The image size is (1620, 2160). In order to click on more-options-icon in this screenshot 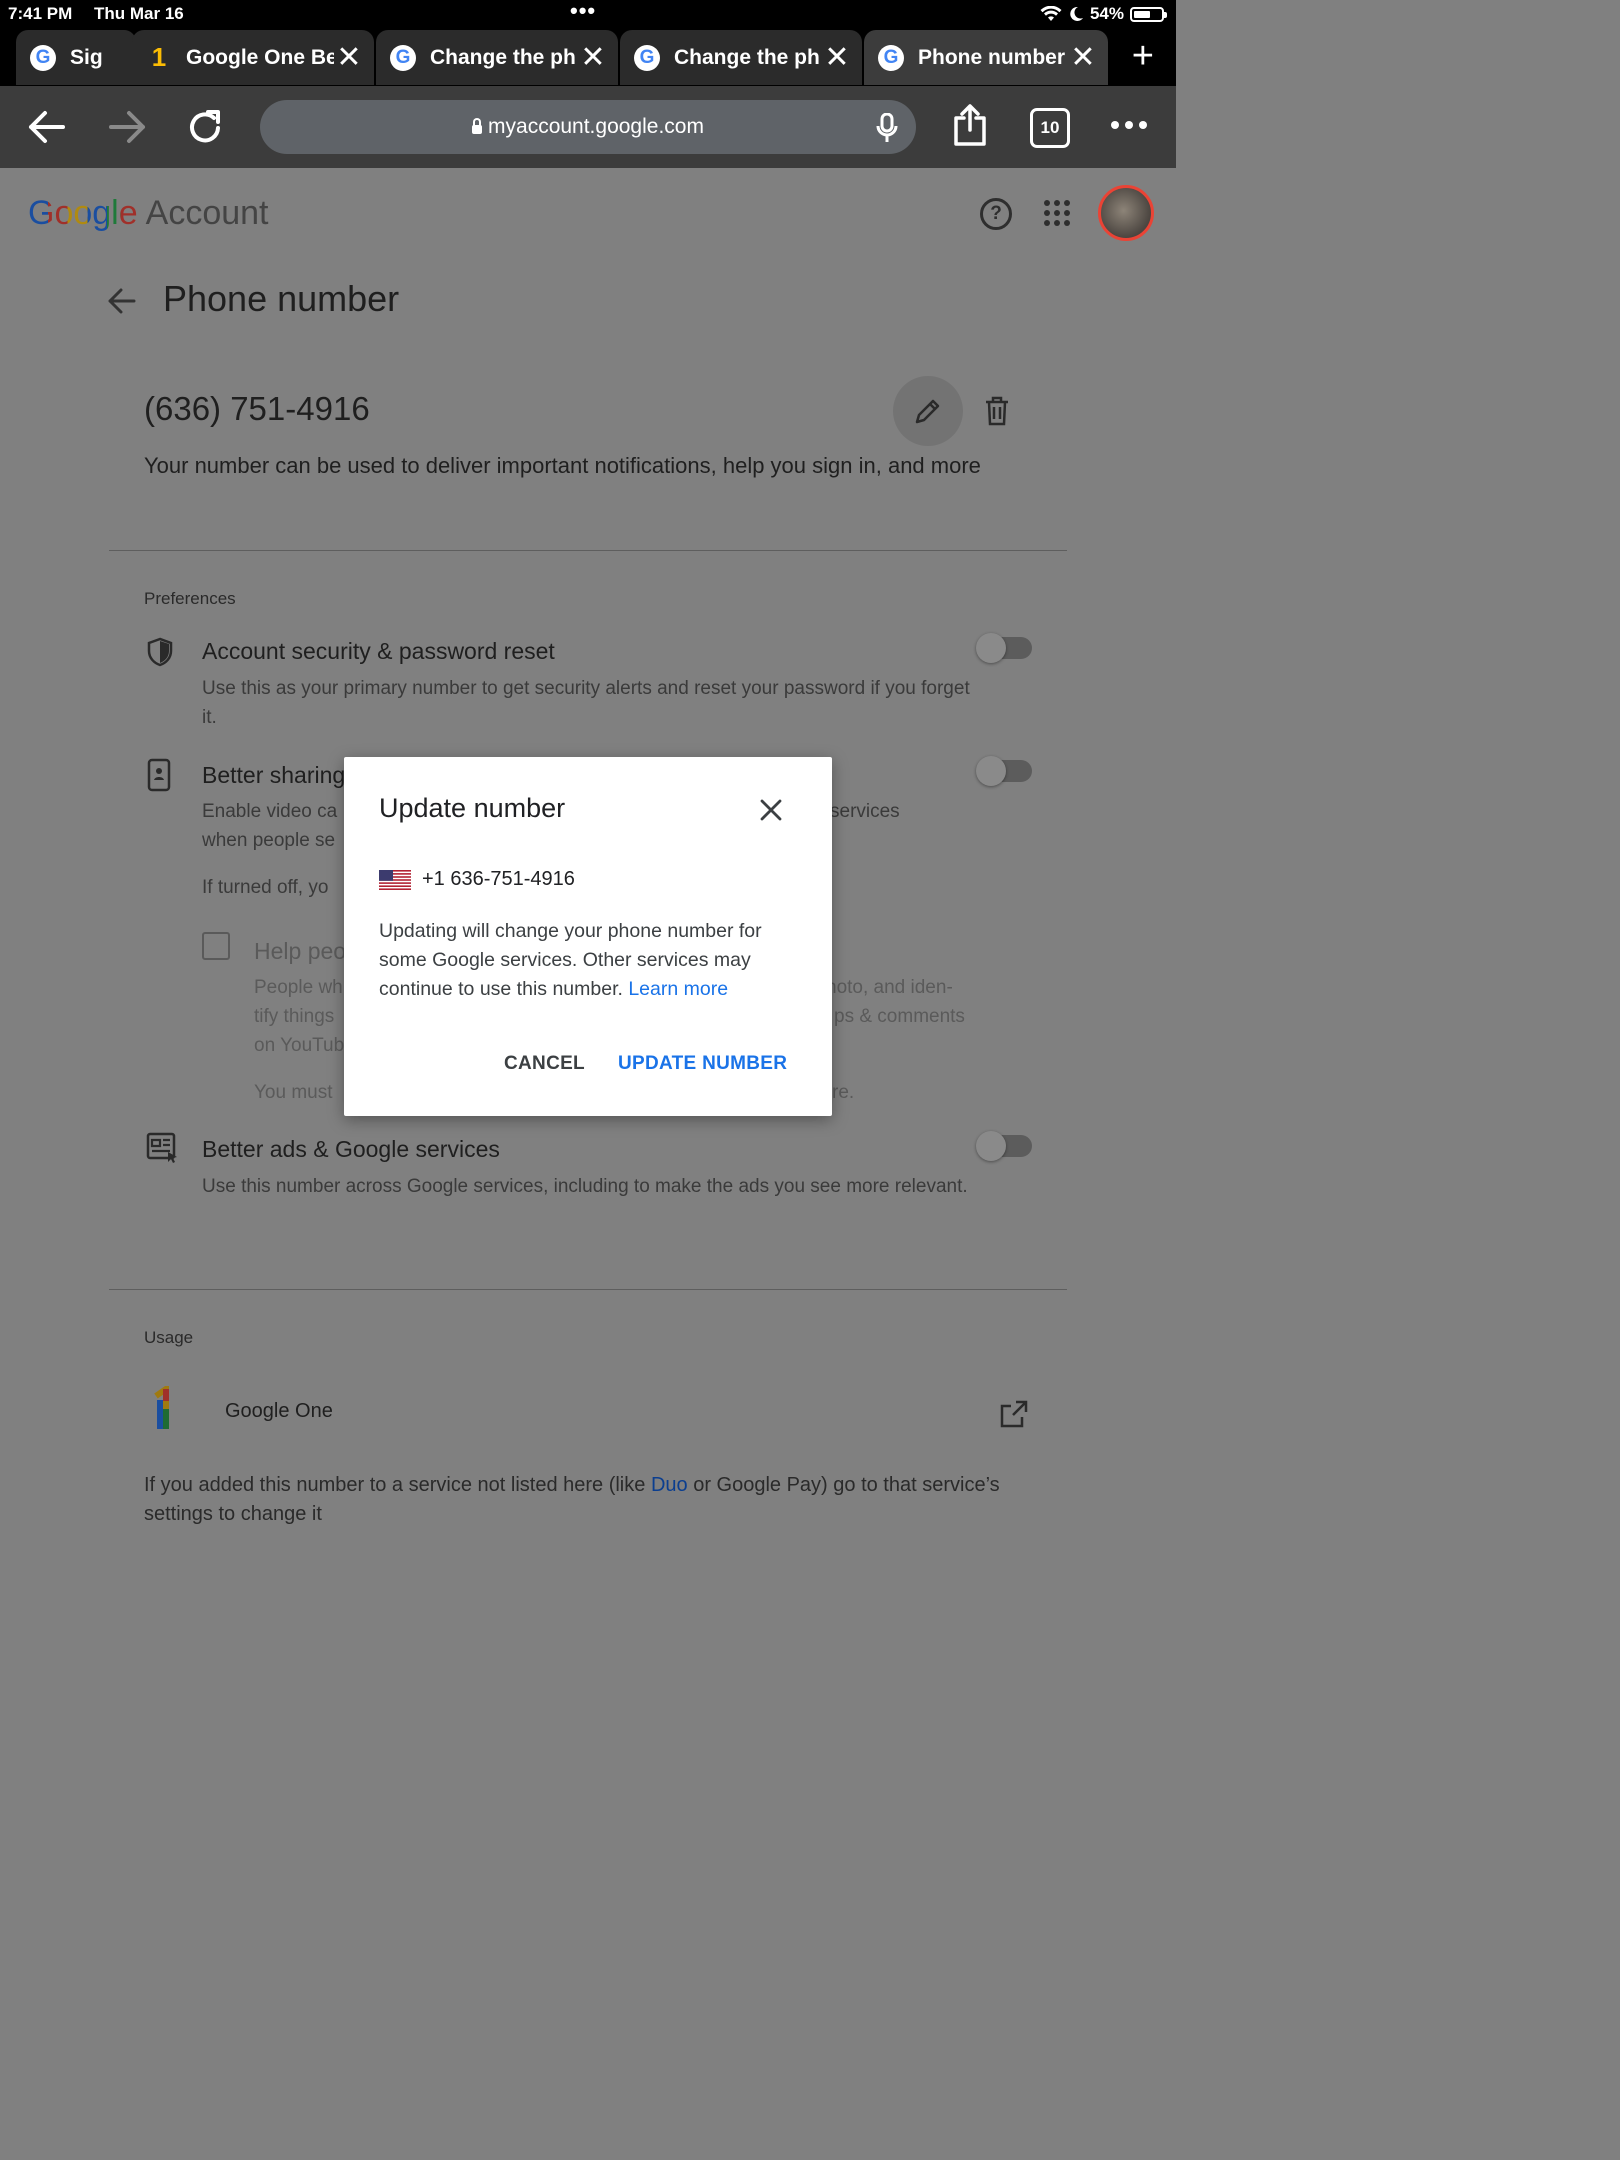, I will do `click(1129, 125)`.